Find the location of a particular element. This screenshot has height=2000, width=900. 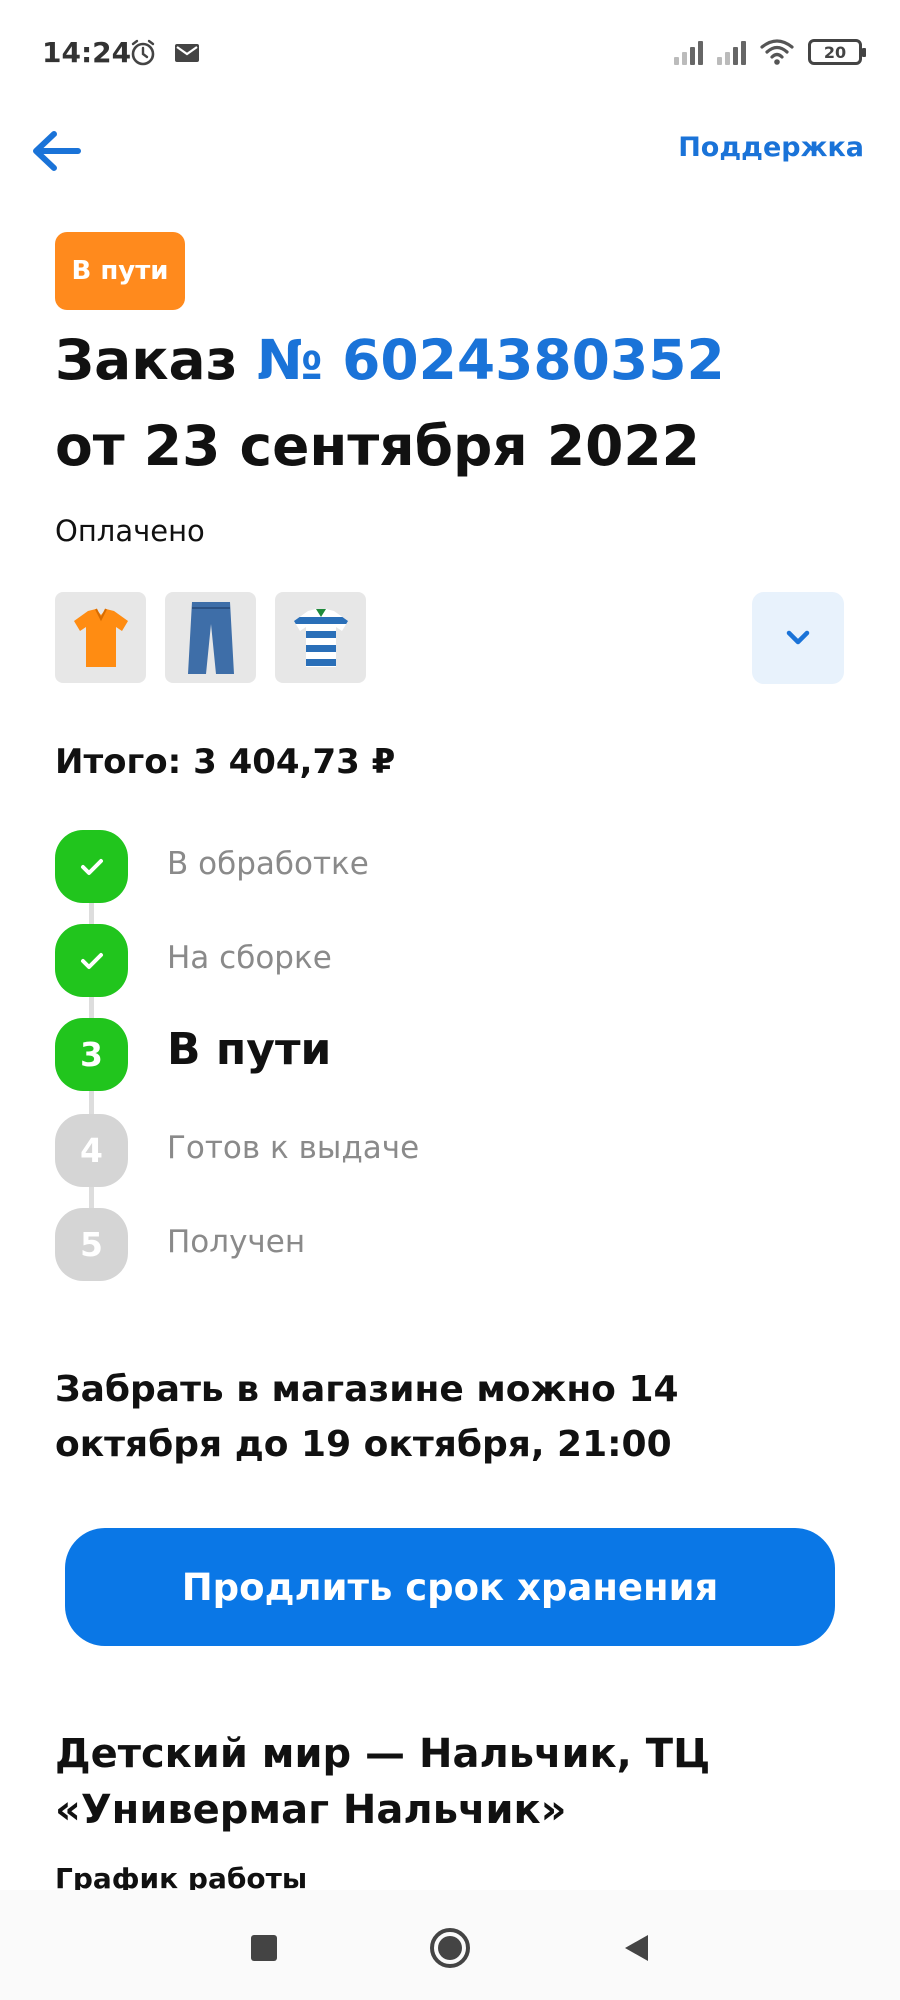

top-bar: Поддержка is located at coordinates (450, 150).